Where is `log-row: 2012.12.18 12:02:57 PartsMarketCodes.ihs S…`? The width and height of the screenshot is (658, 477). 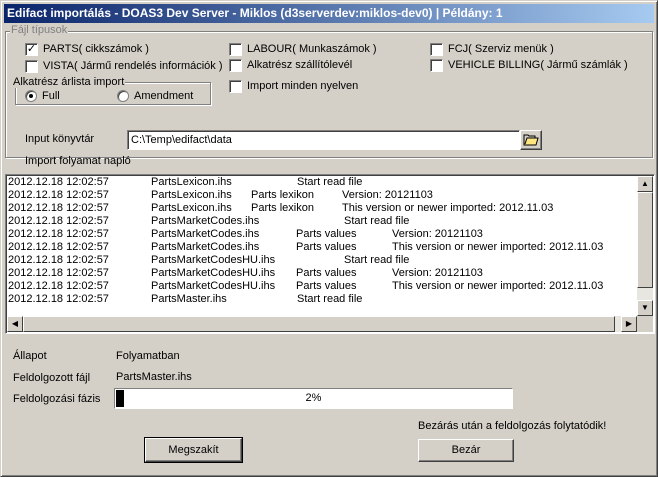 log-row: 2012.12.18 12:02:57 PartsMarketCodes.ihs S… is located at coordinates (321, 221).